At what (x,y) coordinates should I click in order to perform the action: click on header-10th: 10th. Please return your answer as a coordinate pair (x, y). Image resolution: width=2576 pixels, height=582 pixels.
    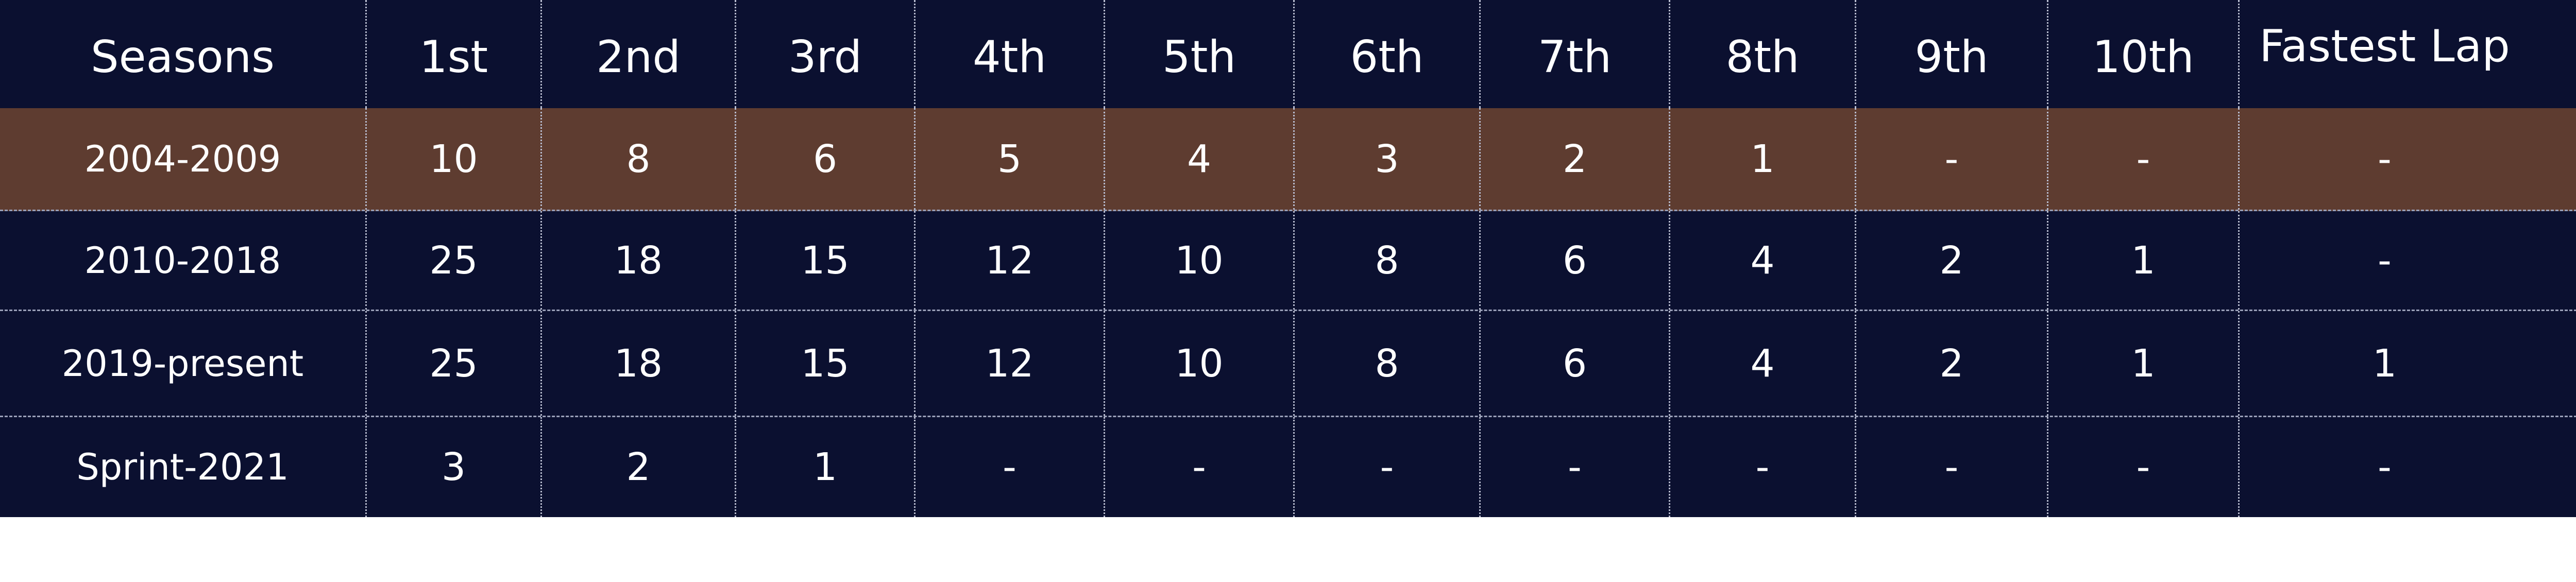
    Looking at the image, I should click on (2144, 54).